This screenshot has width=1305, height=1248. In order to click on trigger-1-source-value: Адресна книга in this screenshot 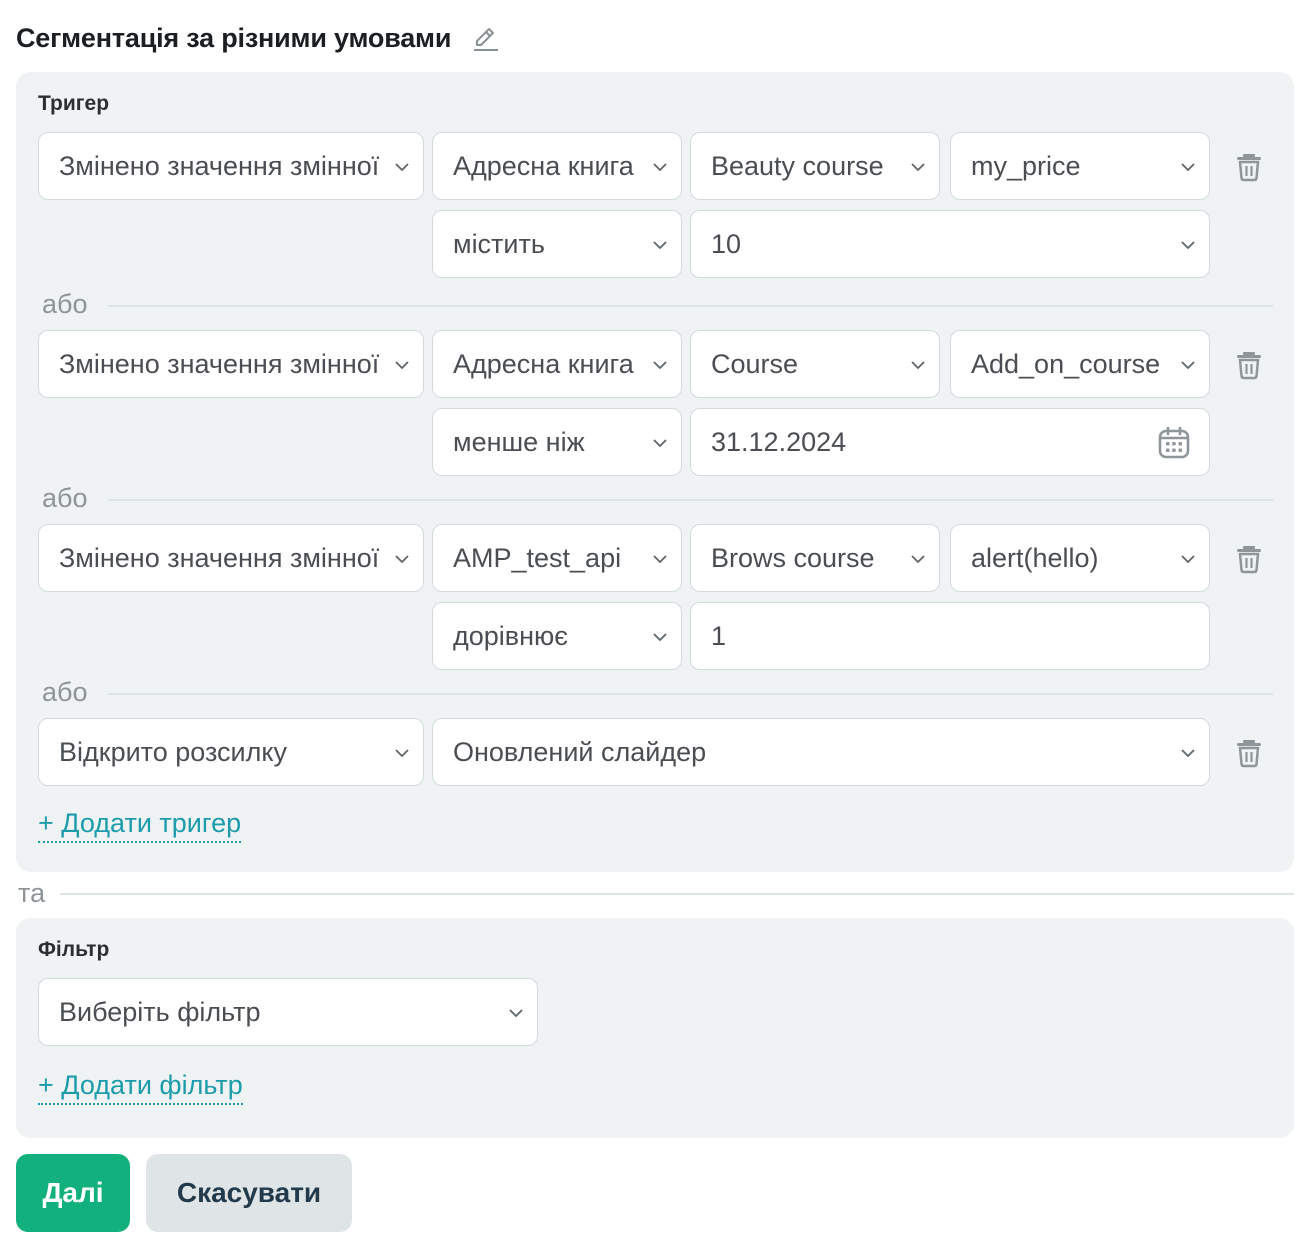, I will do `click(543, 165)`.